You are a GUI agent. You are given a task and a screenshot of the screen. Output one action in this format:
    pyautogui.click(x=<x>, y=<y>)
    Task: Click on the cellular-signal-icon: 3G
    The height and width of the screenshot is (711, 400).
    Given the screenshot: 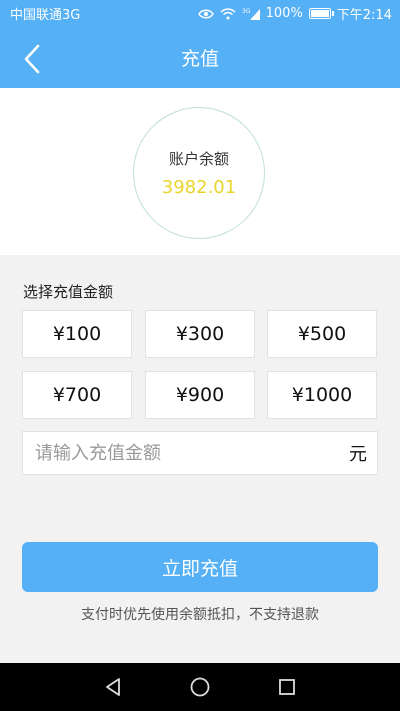 What is the action you would take?
    pyautogui.click(x=251, y=14)
    